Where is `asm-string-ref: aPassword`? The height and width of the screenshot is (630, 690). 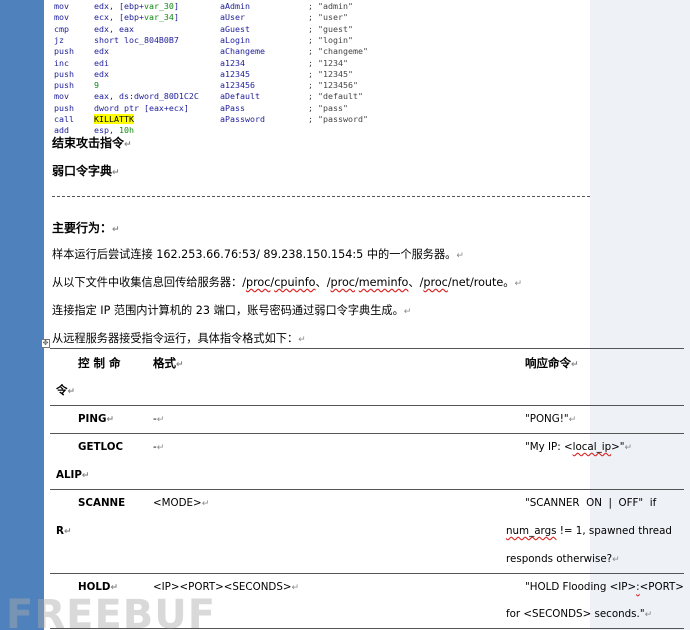
asm-string-ref: aPassword is located at coordinates (242, 119).